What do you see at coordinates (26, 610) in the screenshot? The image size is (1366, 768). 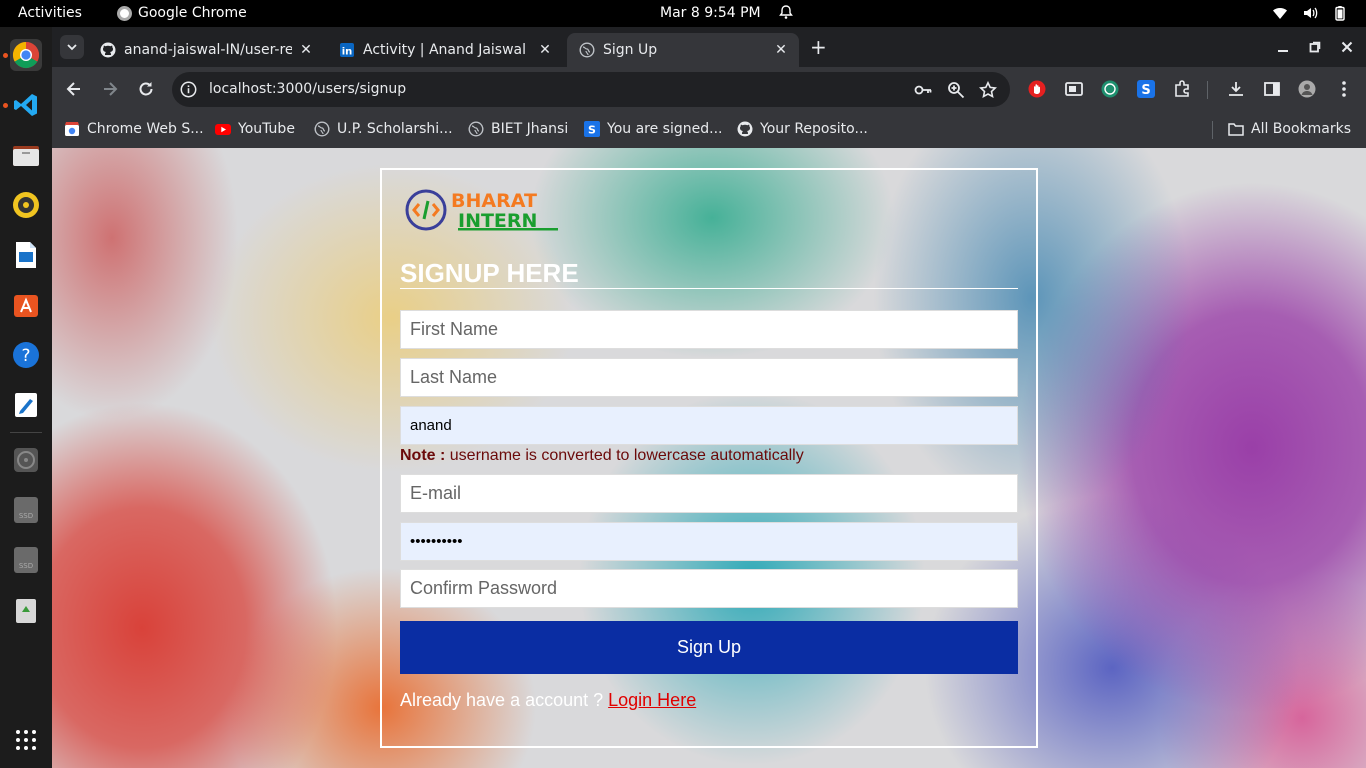 I see `trash-dock-icon` at bounding box center [26, 610].